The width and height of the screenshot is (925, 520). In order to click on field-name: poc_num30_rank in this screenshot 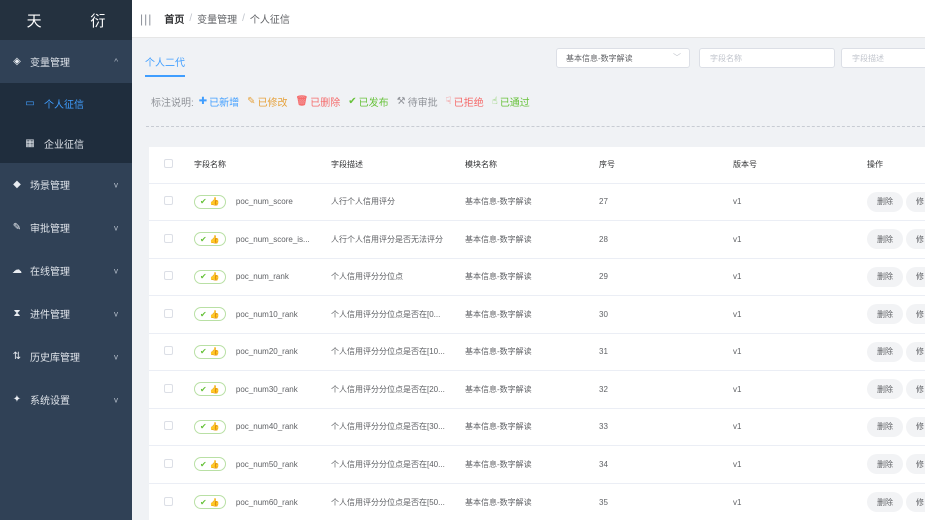, I will do `click(266, 389)`.